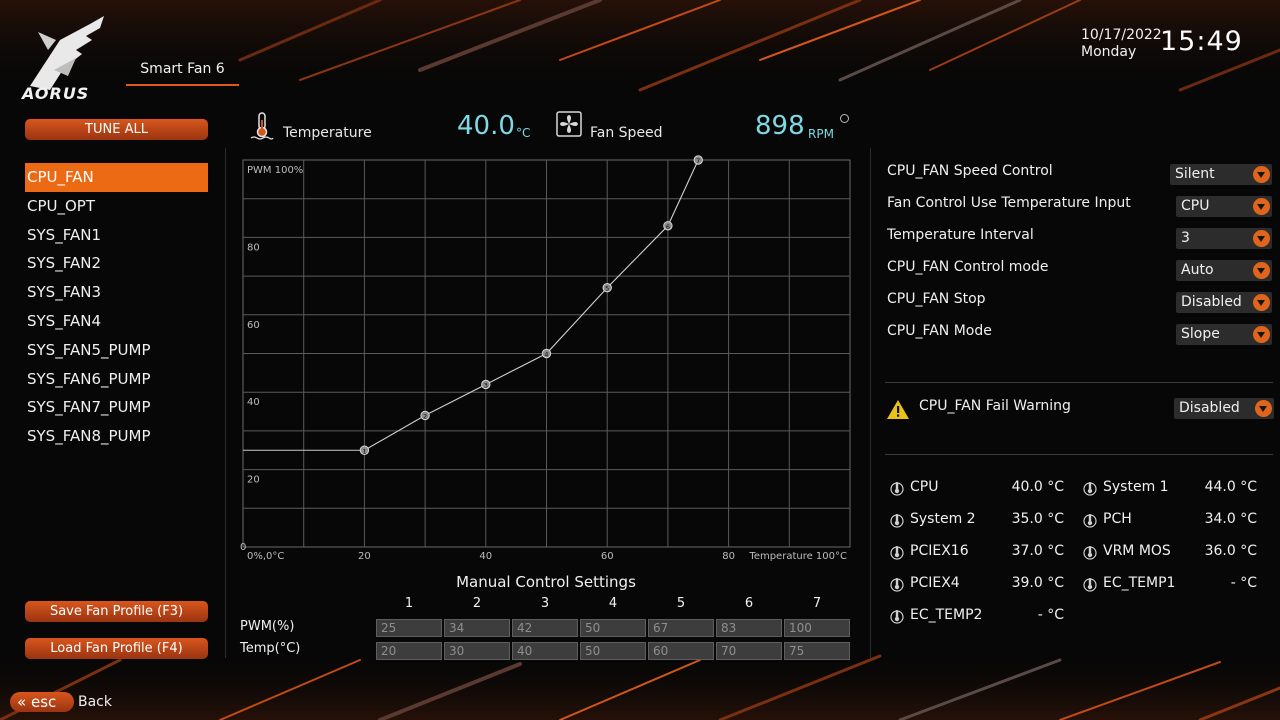 The height and width of the screenshot is (720, 1280). I want to click on setting-label: CPU_FAN Stop, so click(936, 299).